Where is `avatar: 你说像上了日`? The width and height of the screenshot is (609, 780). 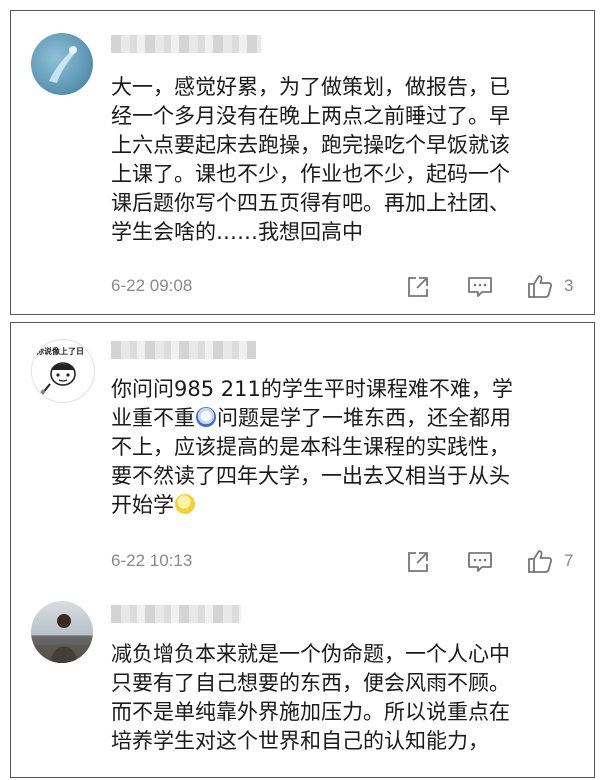 avatar: 你说像上了日 is located at coordinates (63, 371).